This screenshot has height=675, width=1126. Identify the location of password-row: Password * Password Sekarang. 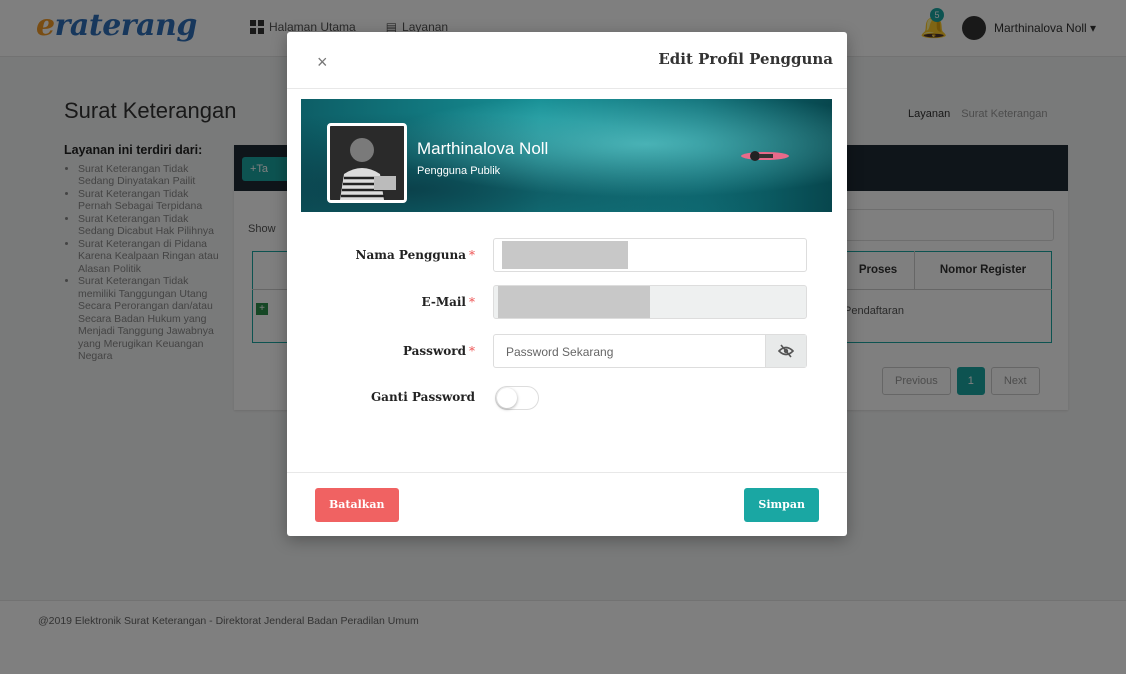
(567, 351).